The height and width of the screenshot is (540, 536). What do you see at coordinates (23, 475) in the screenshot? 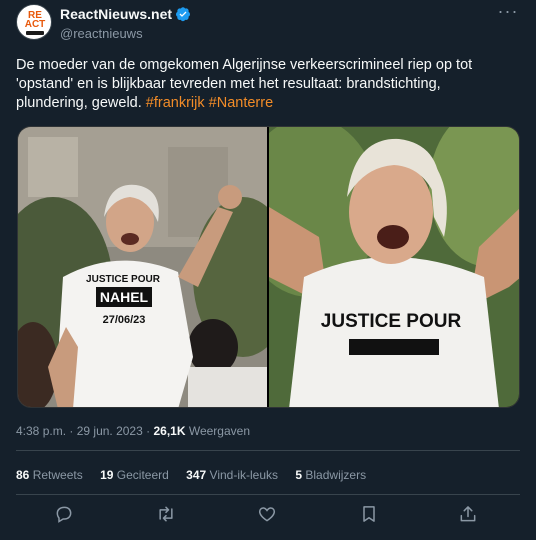
I see `retweets-count: 86` at bounding box center [23, 475].